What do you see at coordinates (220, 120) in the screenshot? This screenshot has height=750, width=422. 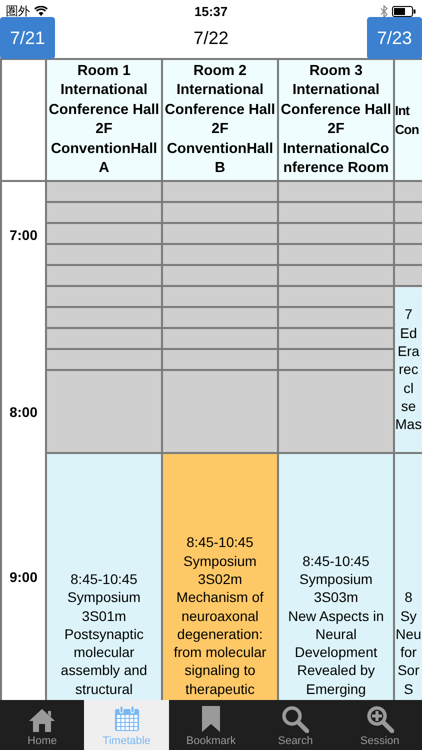 I see `room-header: Room 2 International Conference Hall 2F ConventionHall B` at bounding box center [220, 120].